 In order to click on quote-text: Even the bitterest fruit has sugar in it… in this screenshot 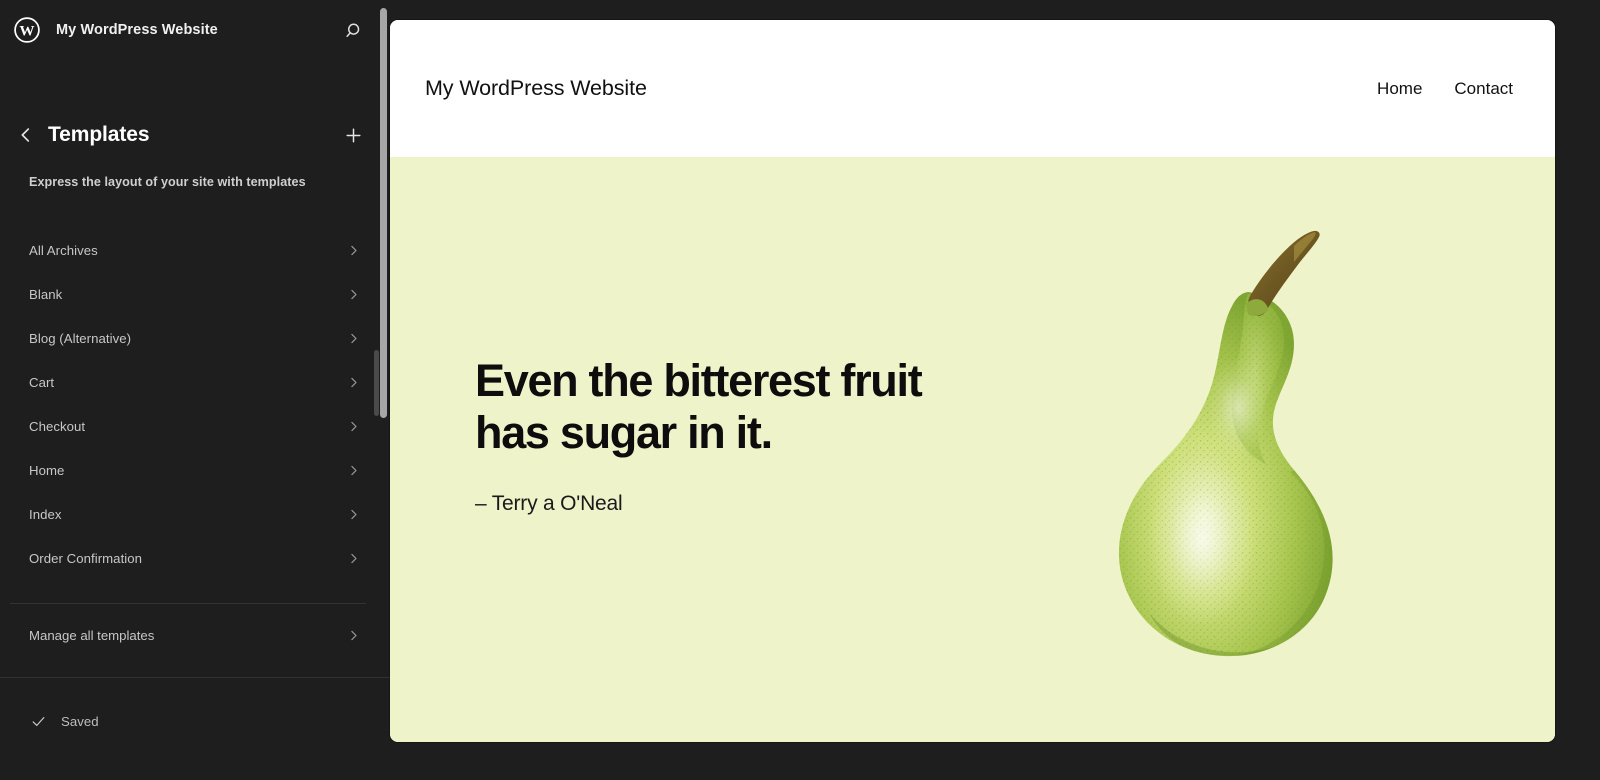, I will do `click(699, 407)`.